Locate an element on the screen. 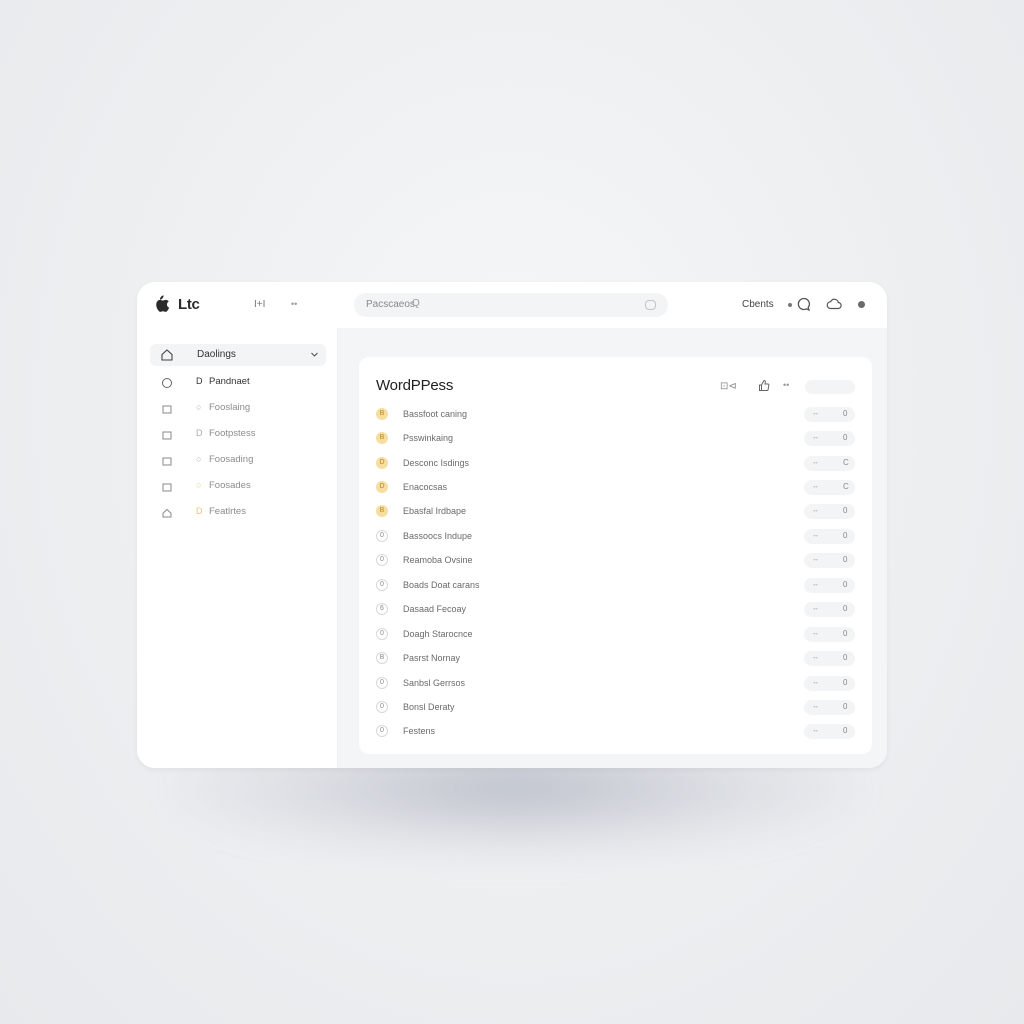 The image size is (1024, 1024). chevron-down-icon is located at coordinates (314, 354).